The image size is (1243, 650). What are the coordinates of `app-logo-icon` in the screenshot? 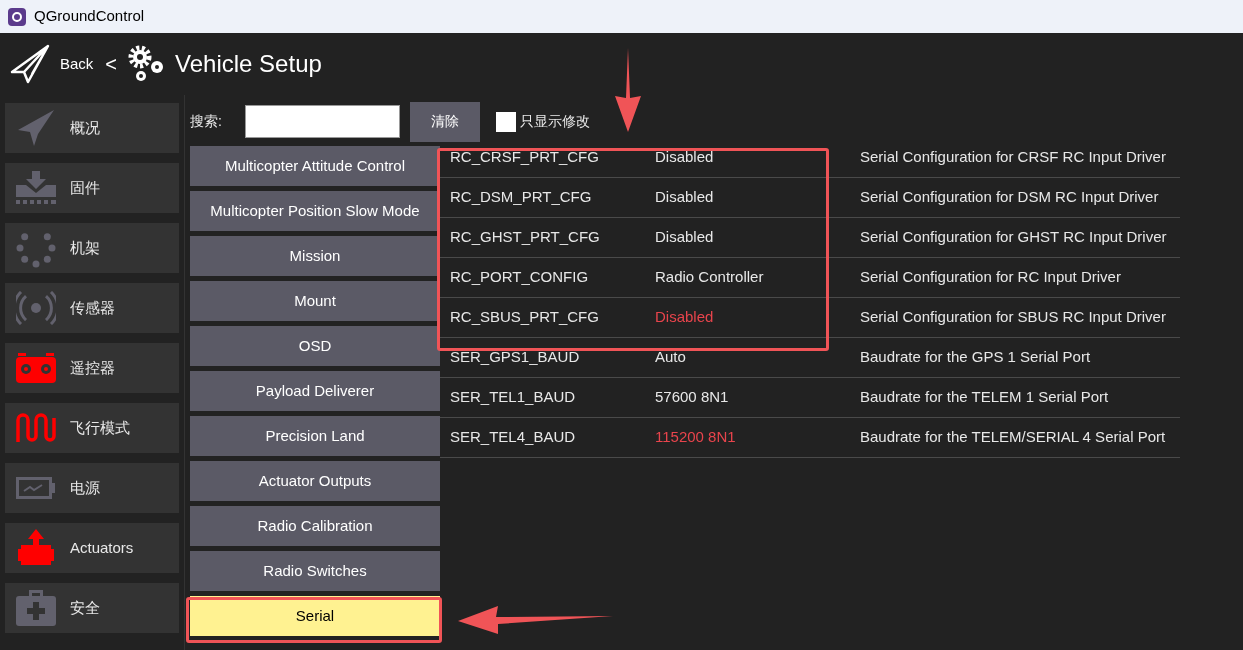 It's located at (17, 16).